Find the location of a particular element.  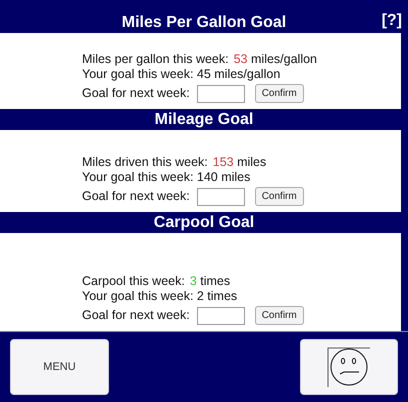

menu-button: MENU is located at coordinates (59, 367).